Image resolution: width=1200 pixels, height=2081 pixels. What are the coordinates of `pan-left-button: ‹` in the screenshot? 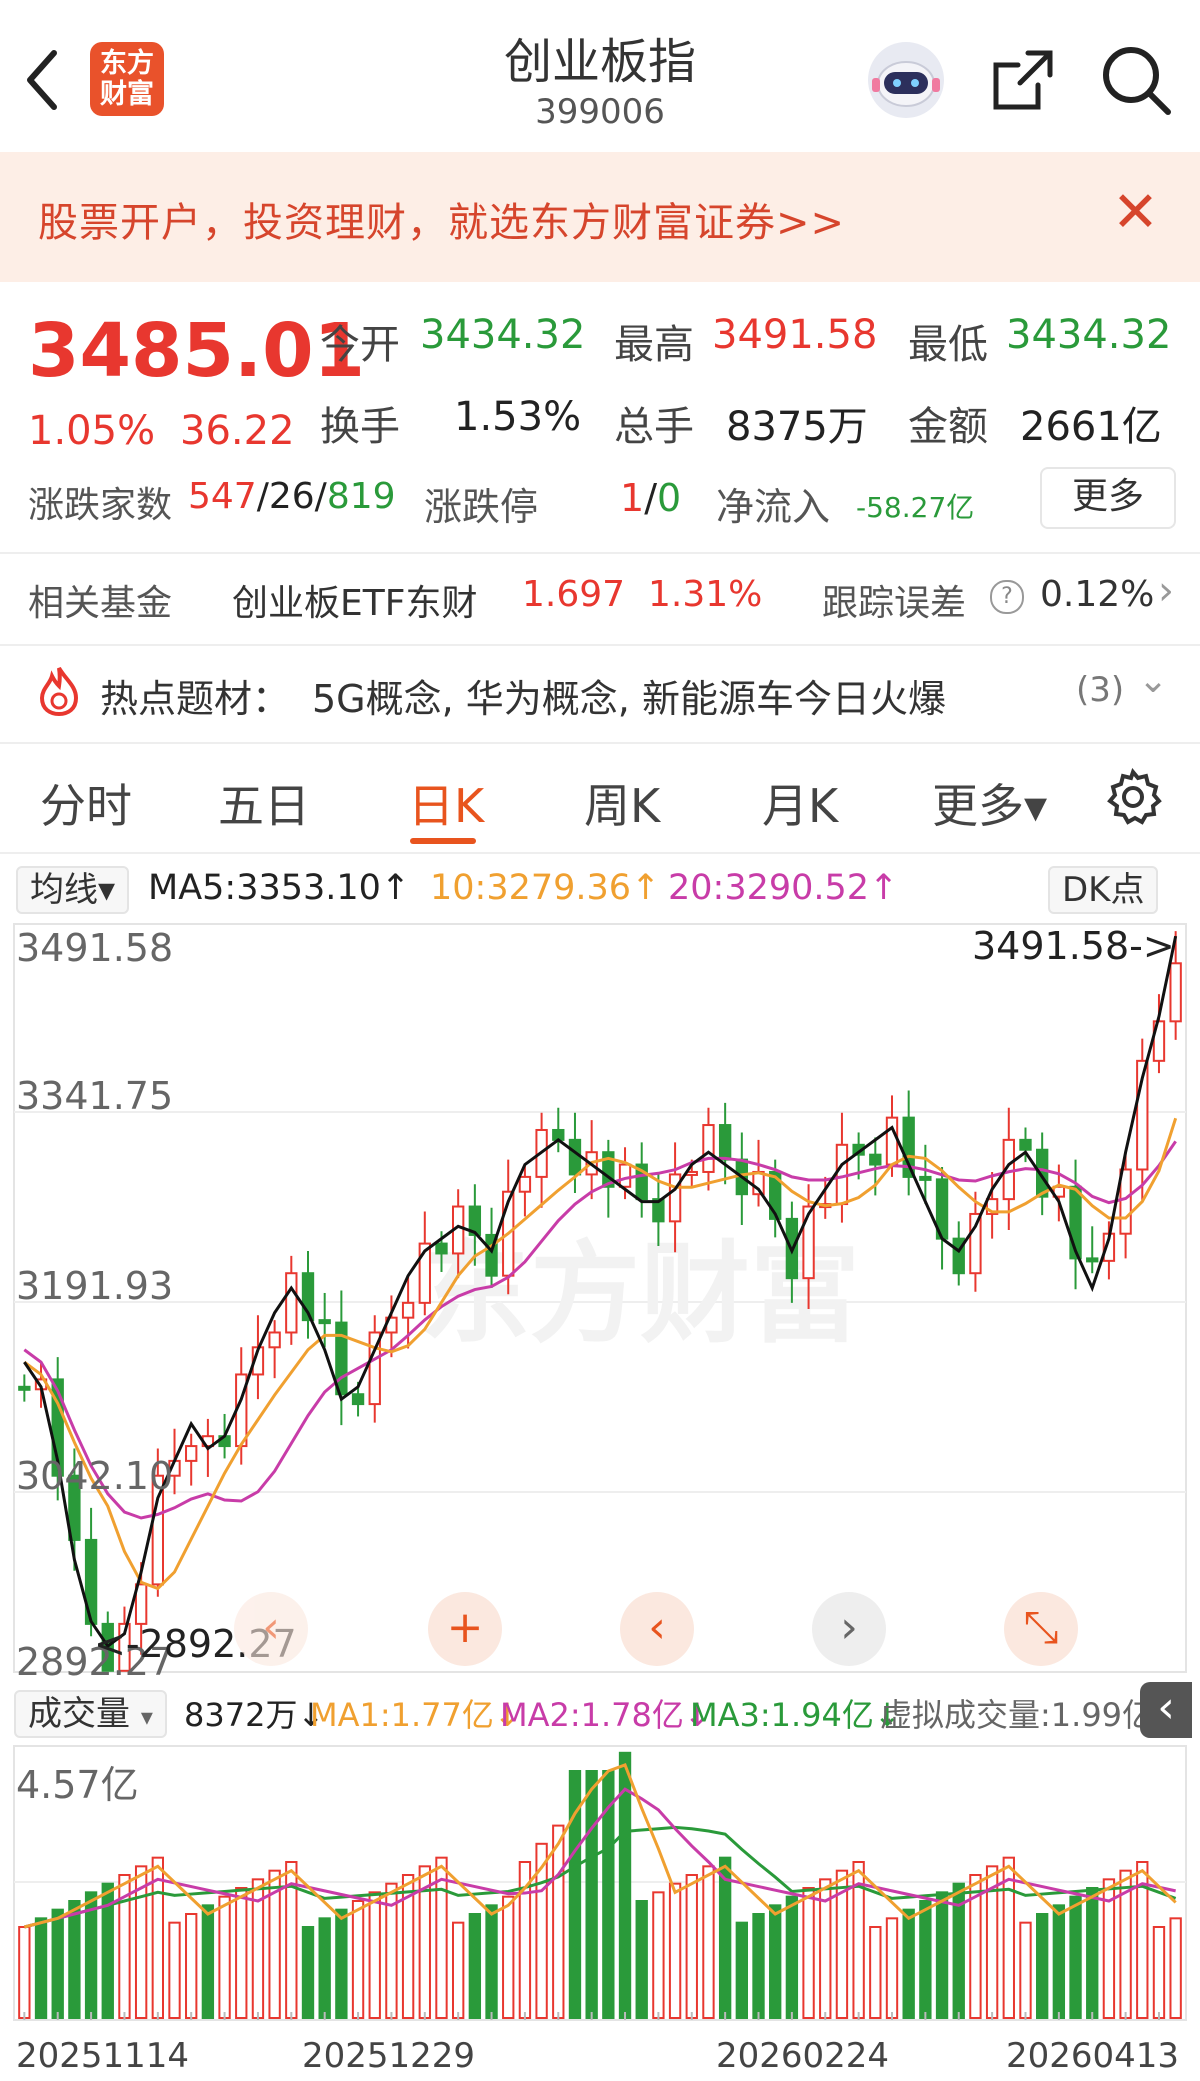 It's located at (657, 1629).